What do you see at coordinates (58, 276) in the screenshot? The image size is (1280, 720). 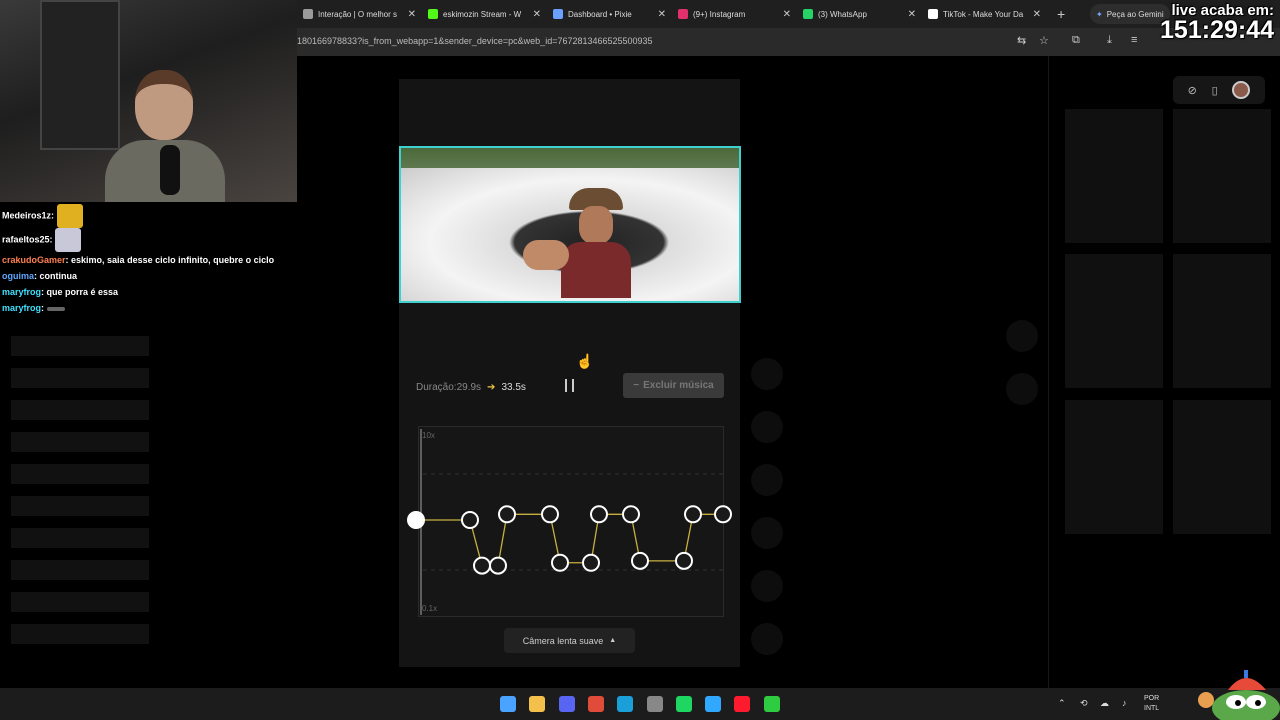 I see `chat-text: continua` at bounding box center [58, 276].